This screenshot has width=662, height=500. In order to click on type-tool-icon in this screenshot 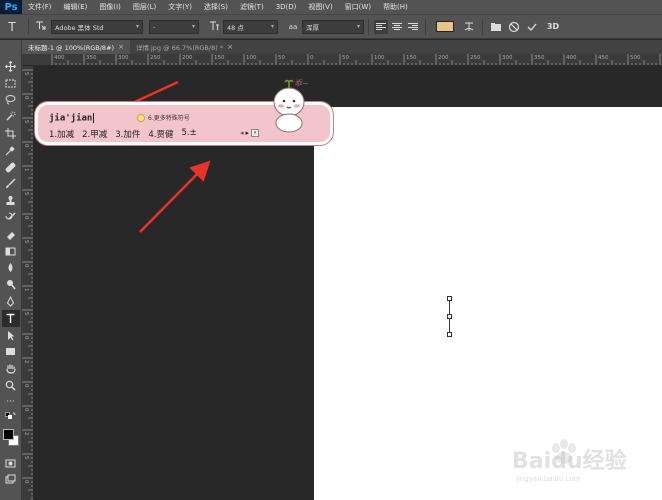, I will do `click(10, 318)`.